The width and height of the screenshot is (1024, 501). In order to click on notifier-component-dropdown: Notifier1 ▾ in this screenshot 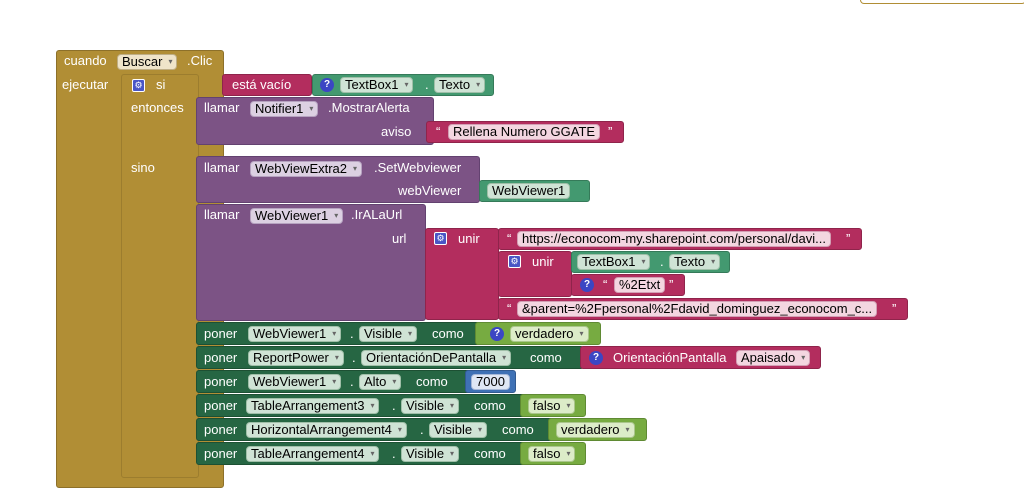, I will do `click(284, 109)`.